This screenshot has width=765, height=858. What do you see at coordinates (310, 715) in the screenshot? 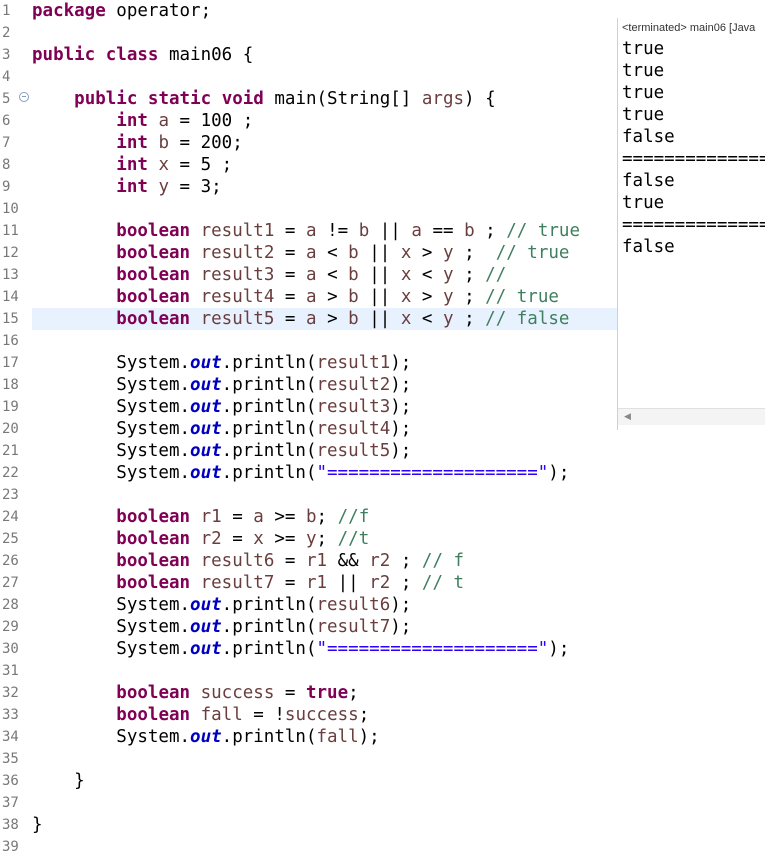
I see `code-line: 33 boolean fall = !success;` at bounding box center [310, 715].